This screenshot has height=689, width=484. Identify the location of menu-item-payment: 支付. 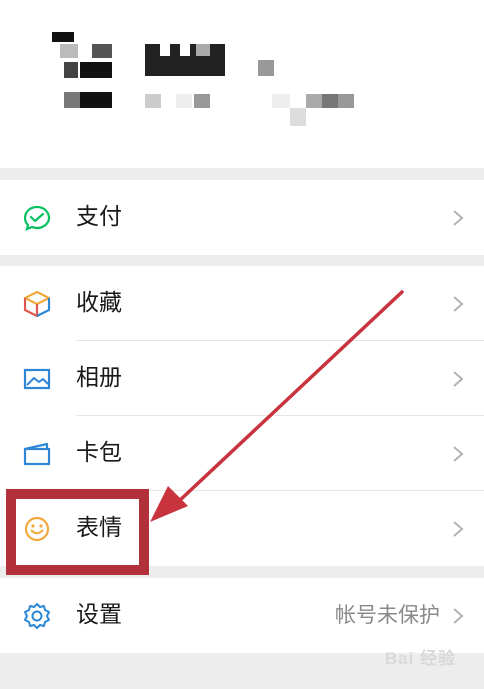
(242, 217).